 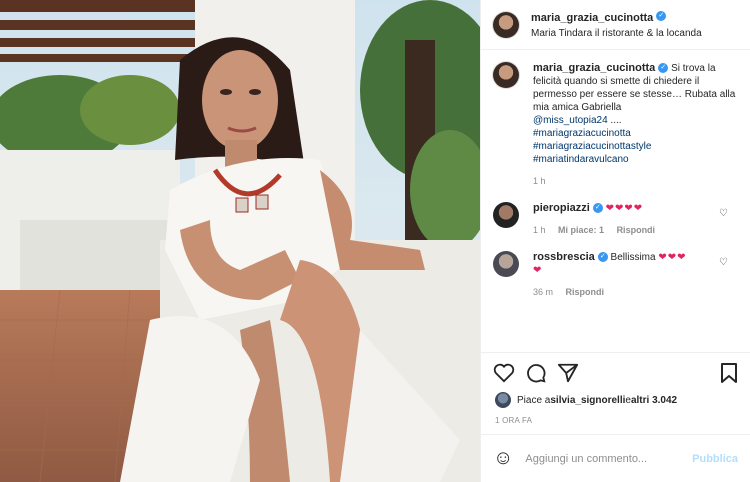 What do you see at coordinates (636, 133) in the screenshot?
I see `hashtag-link: #mariagraziacucinotta` at bounding box center [636, 133].